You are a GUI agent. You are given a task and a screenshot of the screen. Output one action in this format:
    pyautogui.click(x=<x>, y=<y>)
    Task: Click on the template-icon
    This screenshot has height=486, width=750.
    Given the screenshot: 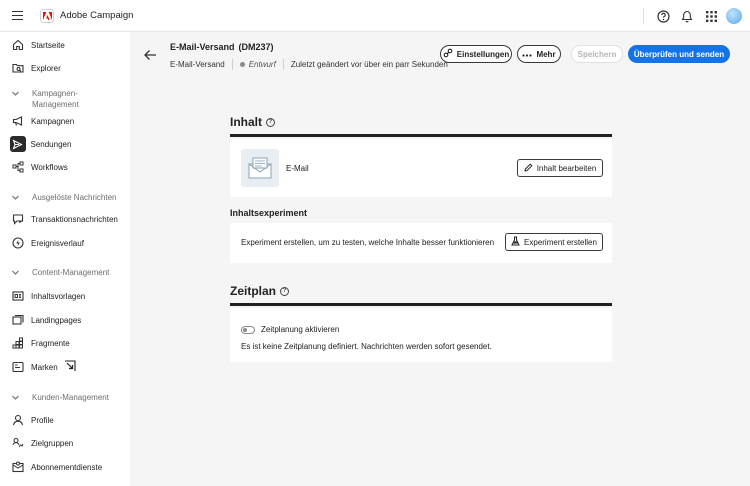 What is the action you would take?
    pyautogui.click(x=17, y=296)
    